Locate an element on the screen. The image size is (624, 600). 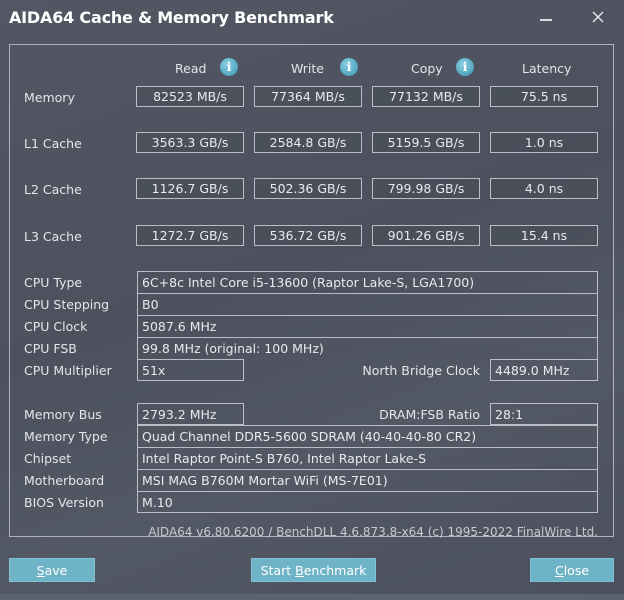
minimize-icon is located at coordinates (546, 20).